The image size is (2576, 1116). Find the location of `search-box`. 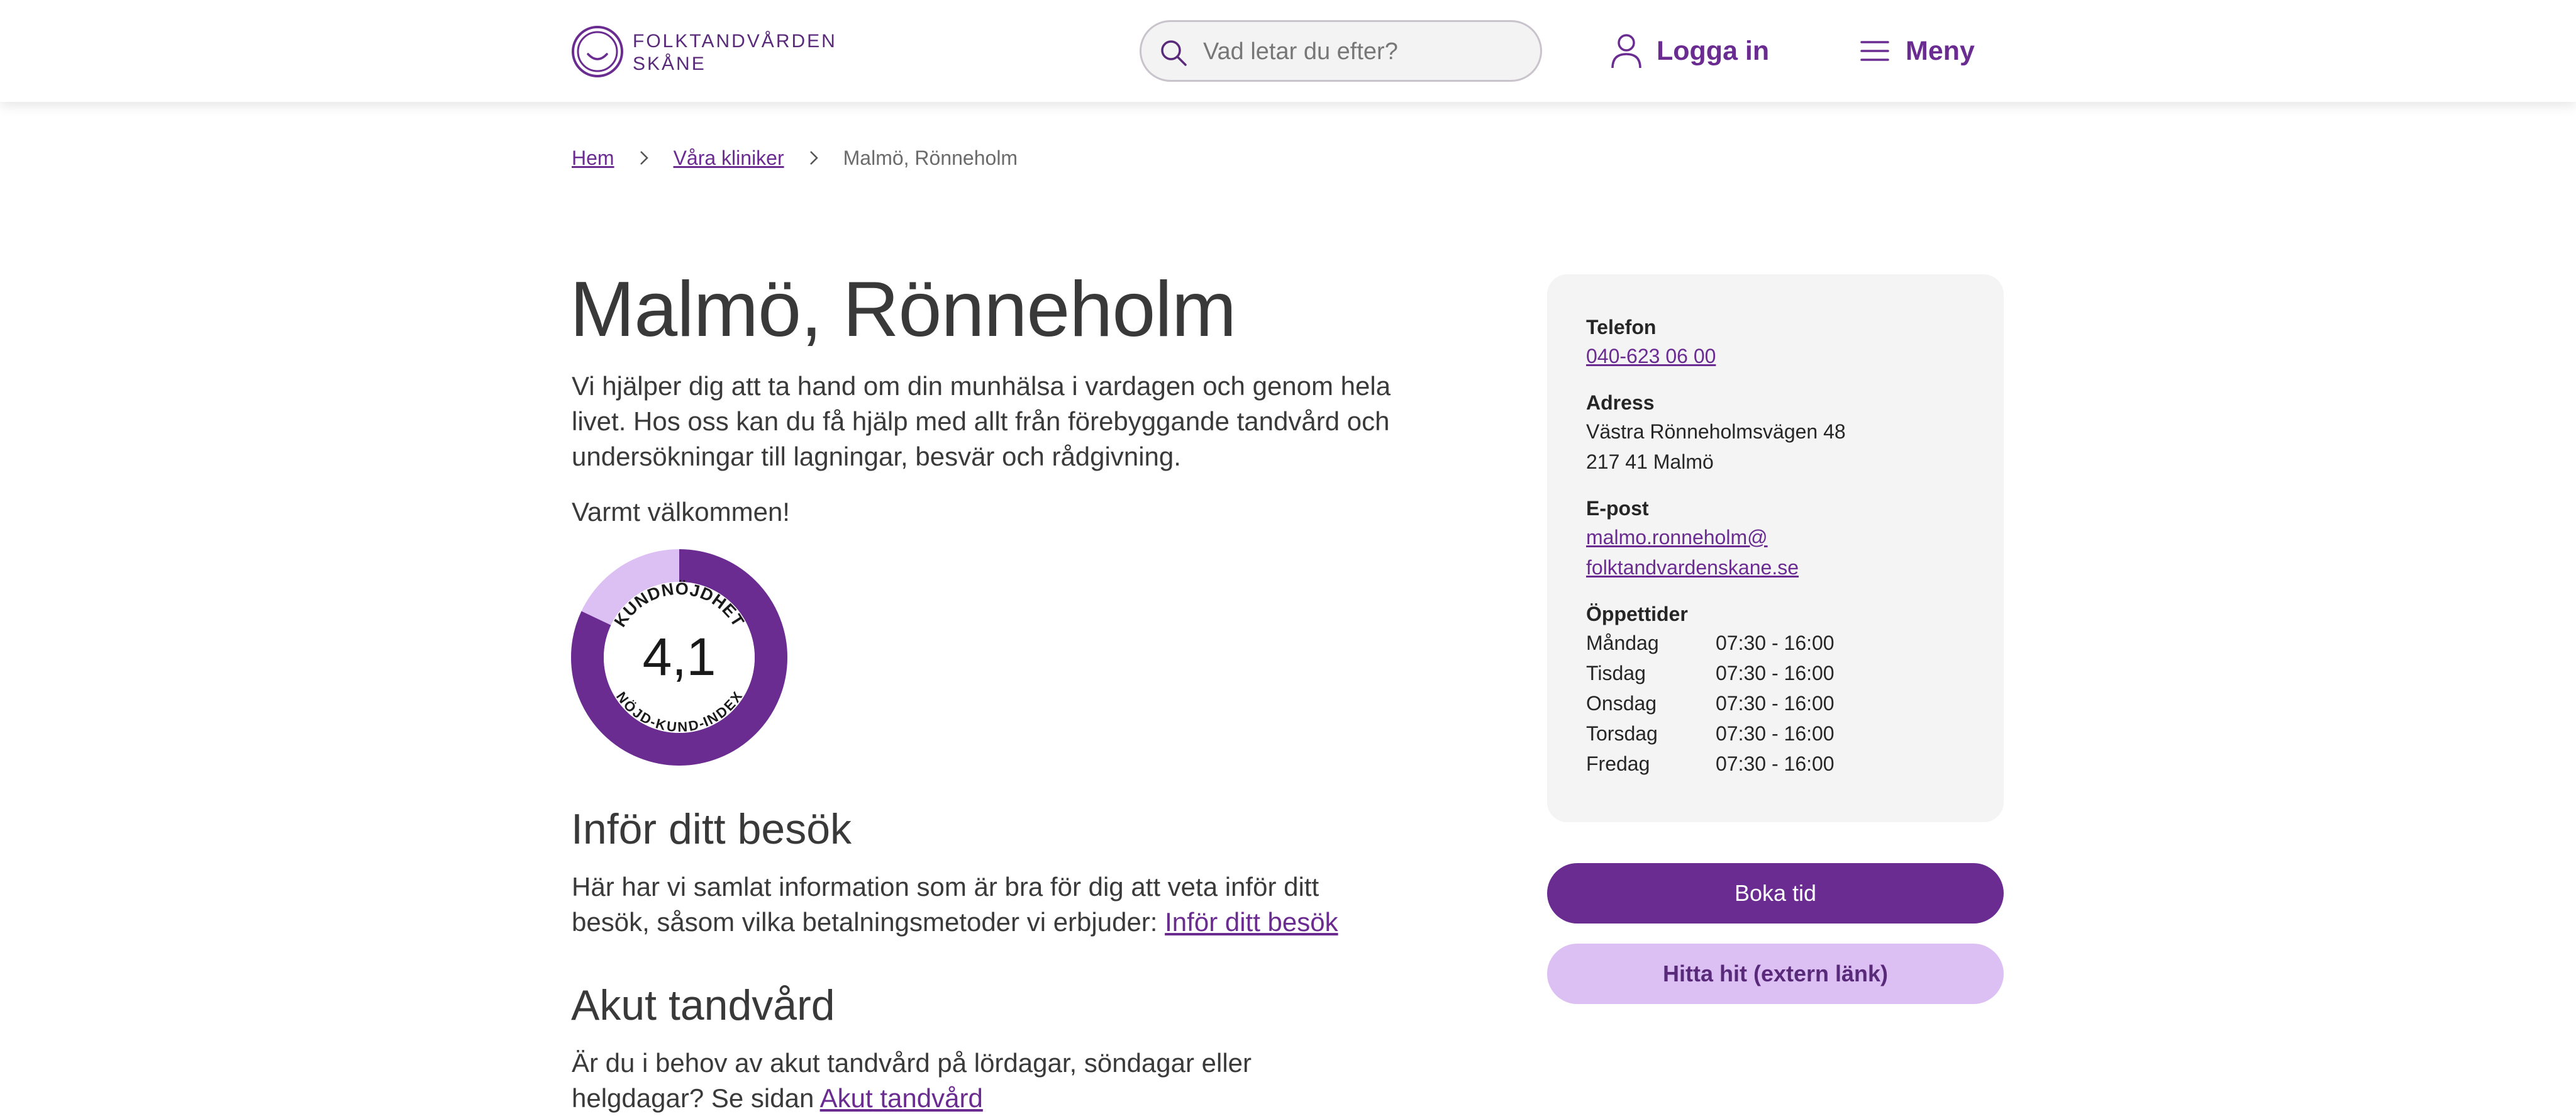

search-box is located at coordinates (1341, 51).